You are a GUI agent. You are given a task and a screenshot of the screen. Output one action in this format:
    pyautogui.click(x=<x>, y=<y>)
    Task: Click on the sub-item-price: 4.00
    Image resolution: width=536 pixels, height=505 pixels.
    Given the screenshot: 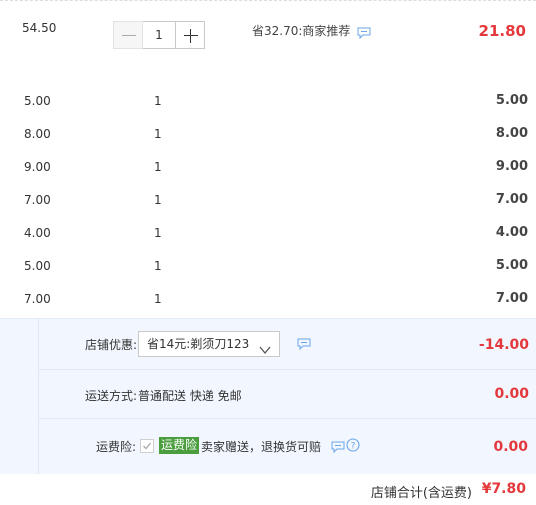 What is the action you would take?
    pyautogui.click(x=37, y=233)
    